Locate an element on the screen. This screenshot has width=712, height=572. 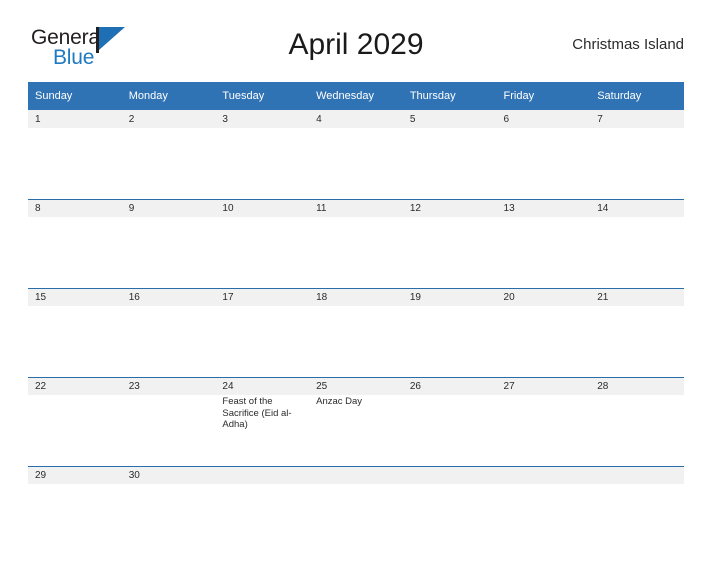
weekday-header-monday: Monday is located at coordinates (168, 96).